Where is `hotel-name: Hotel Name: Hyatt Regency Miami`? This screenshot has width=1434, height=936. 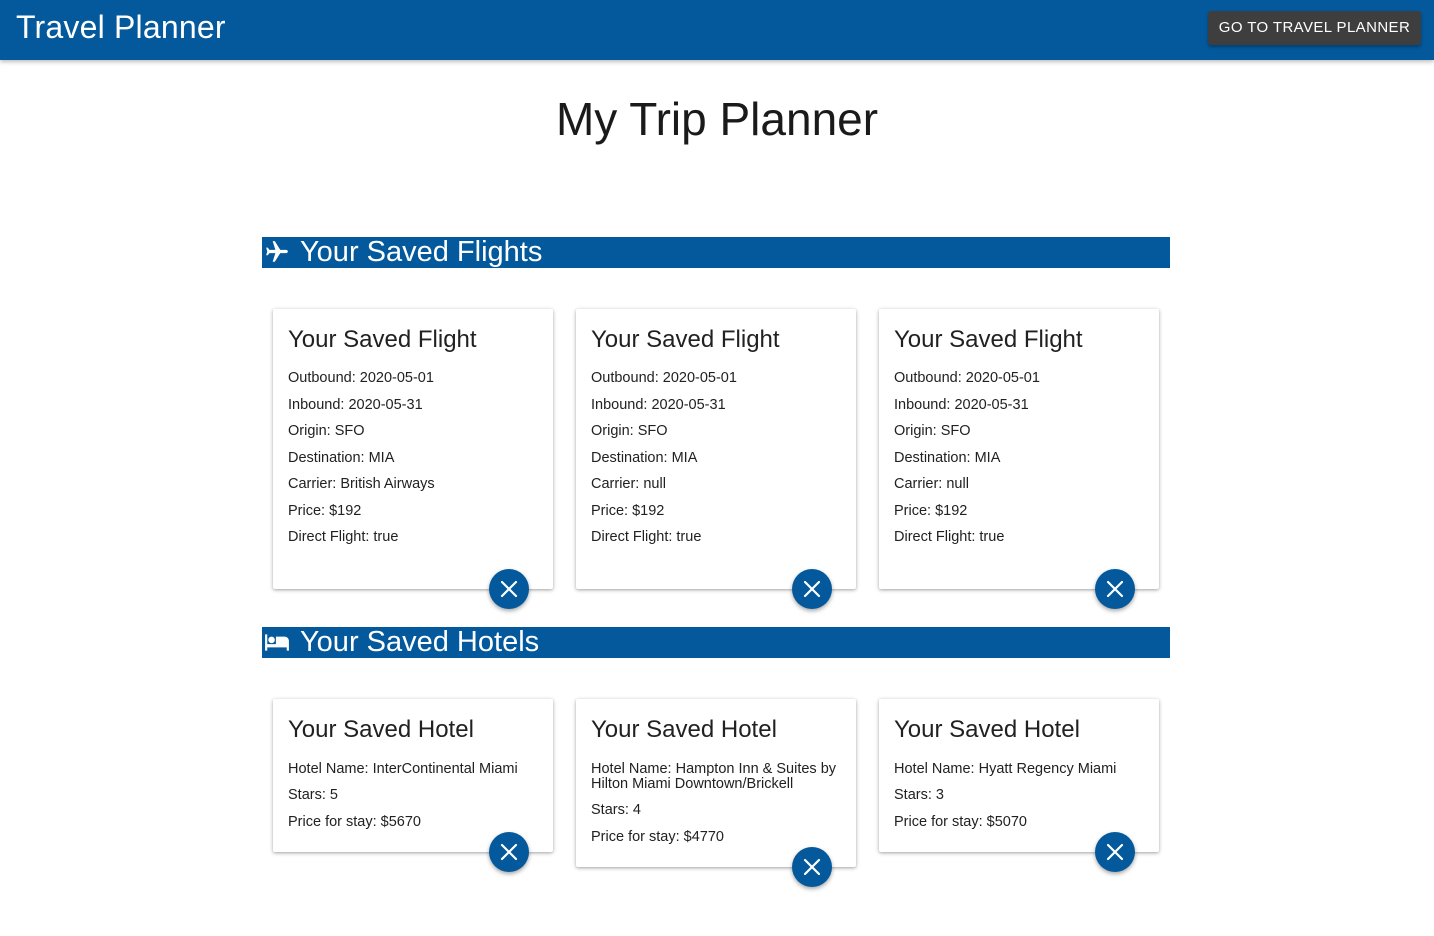
hotel-name: Hotel Name: Hyatt Regency Miami is located at coordinates (1005, 769).